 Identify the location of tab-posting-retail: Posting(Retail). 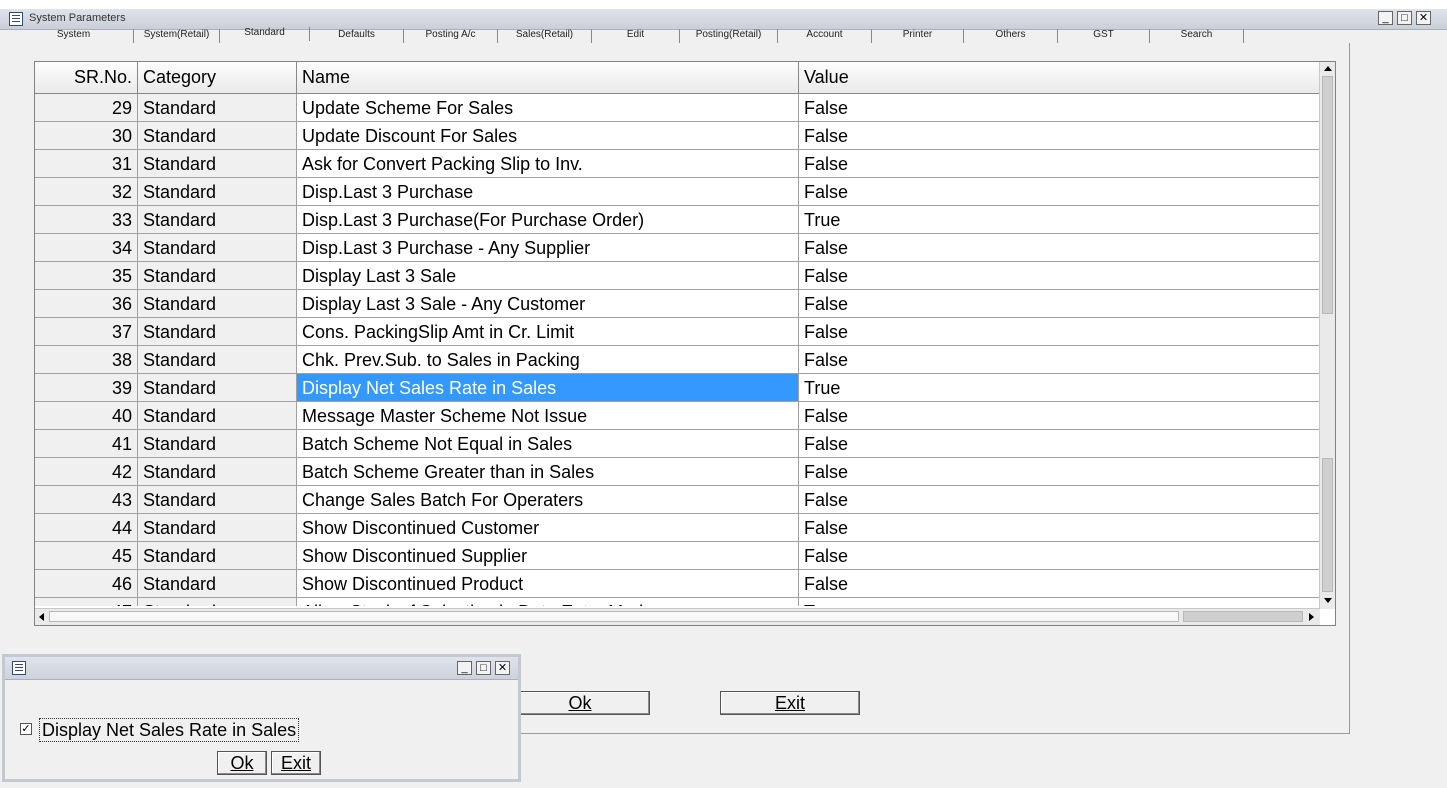
(729, 36).